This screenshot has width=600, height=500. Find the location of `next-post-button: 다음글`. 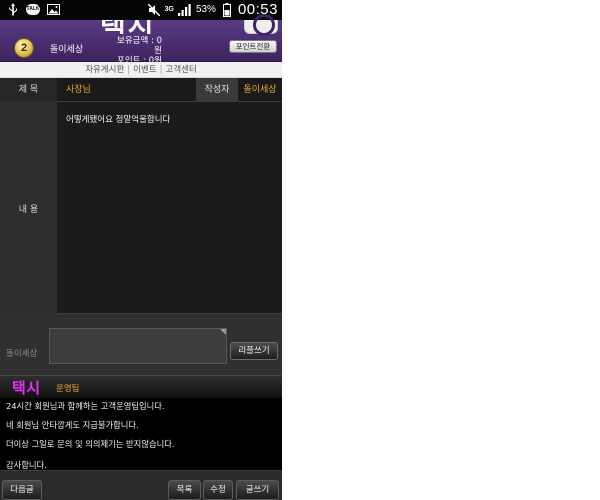

next-post-button: 다음글 is located at coordinates (22, 490).